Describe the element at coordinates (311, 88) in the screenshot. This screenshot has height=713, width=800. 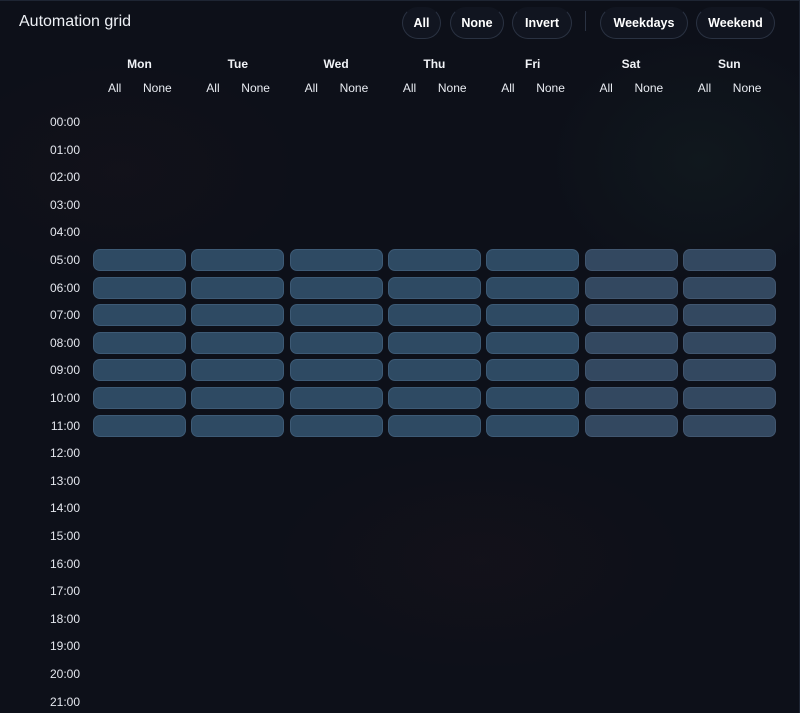
I see `day-select-all-wed: All` at that location.